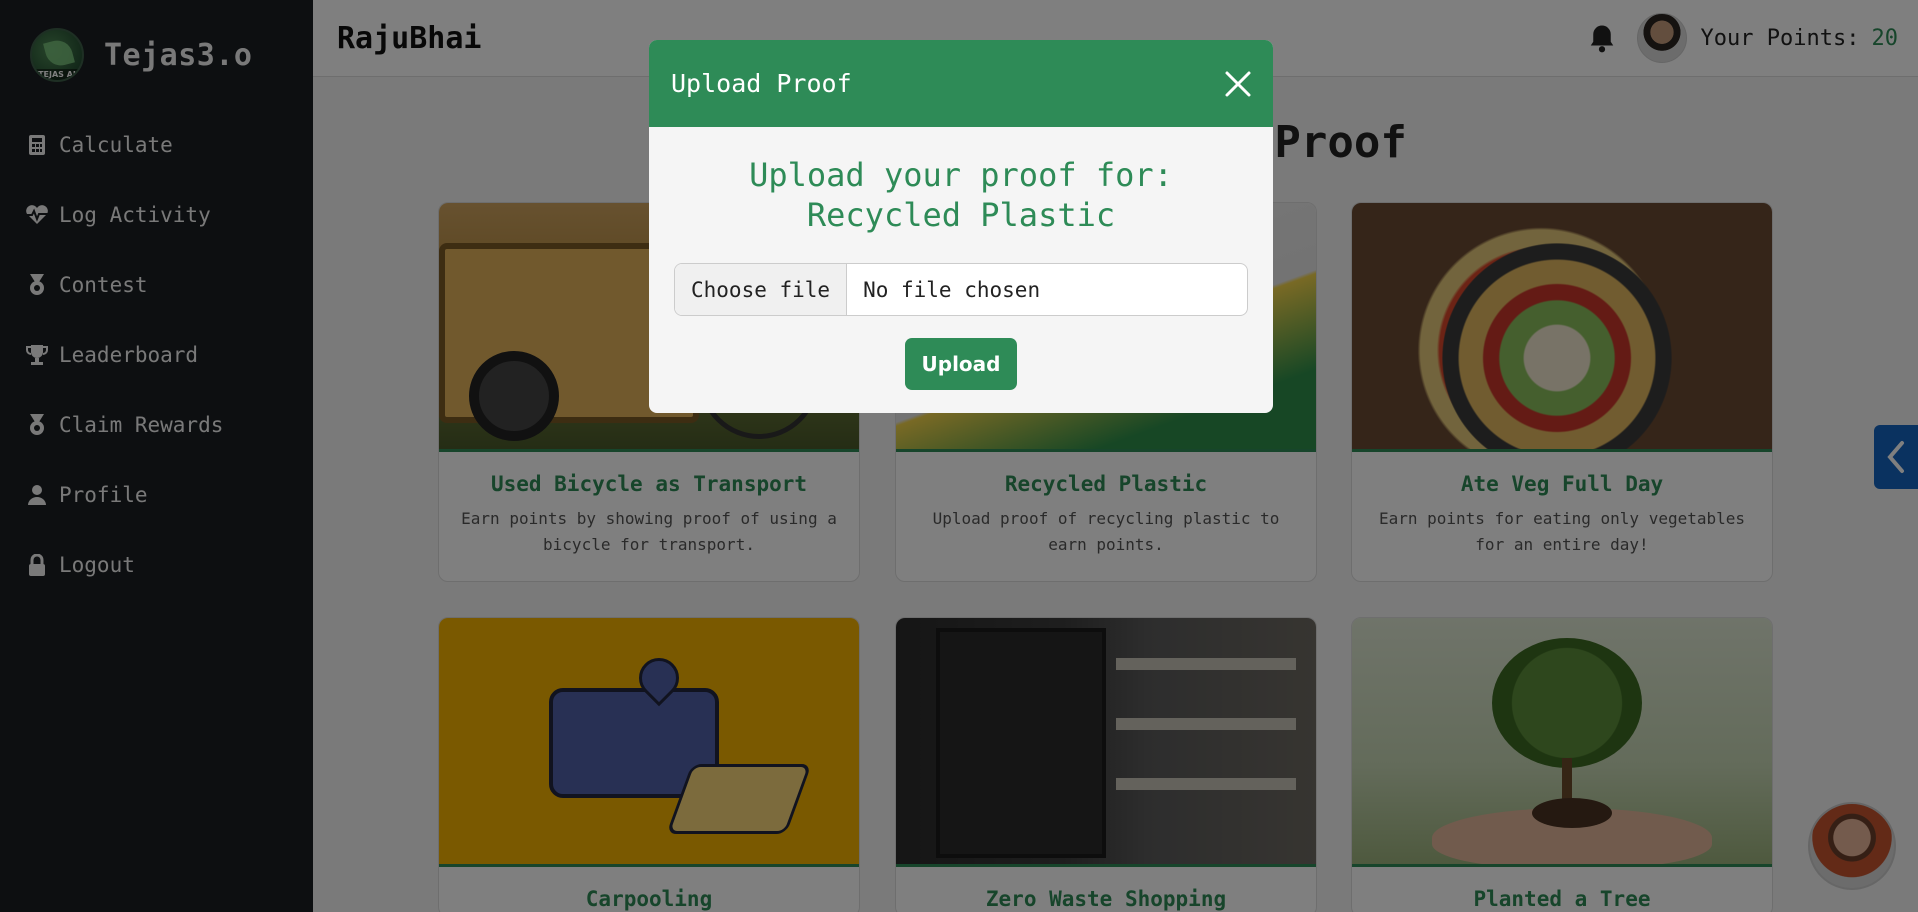 The image size is (1918, 912). Describe the element at coordinates (1238, 84) in the screenshot. I see `close-icon` at that location.